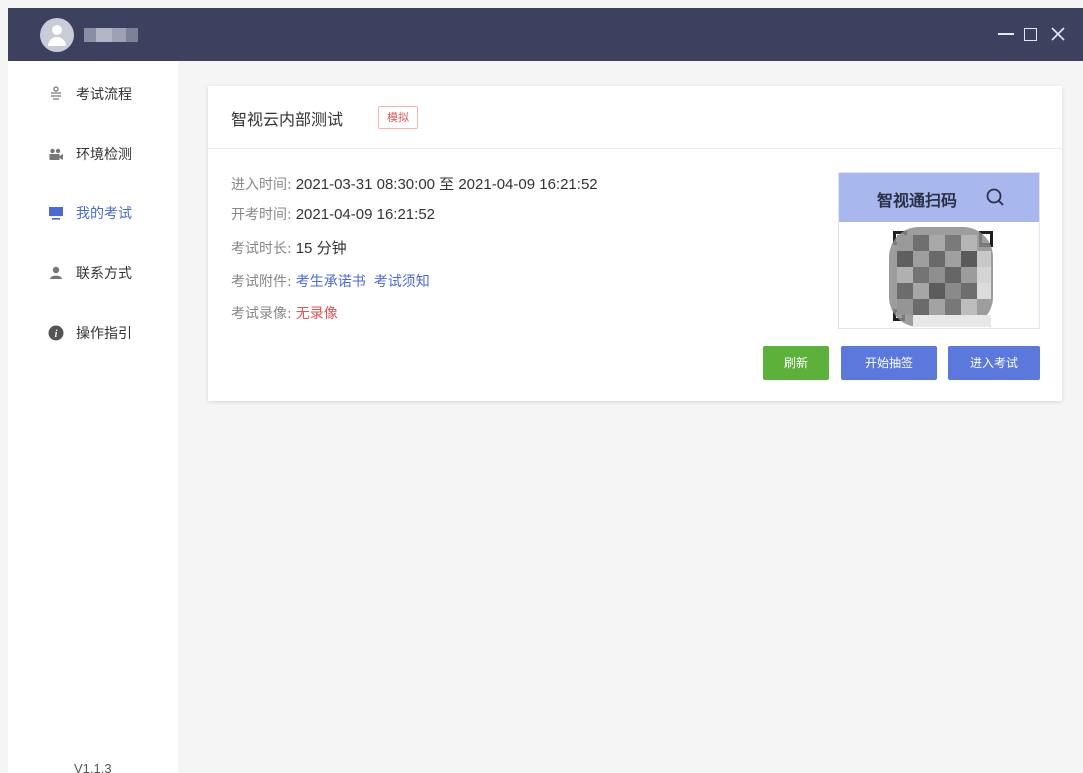 The width and height of the screenshot is (1083, 773). I want to click on sidebar-item-my-exam: 我的考试, so click(90, 213).